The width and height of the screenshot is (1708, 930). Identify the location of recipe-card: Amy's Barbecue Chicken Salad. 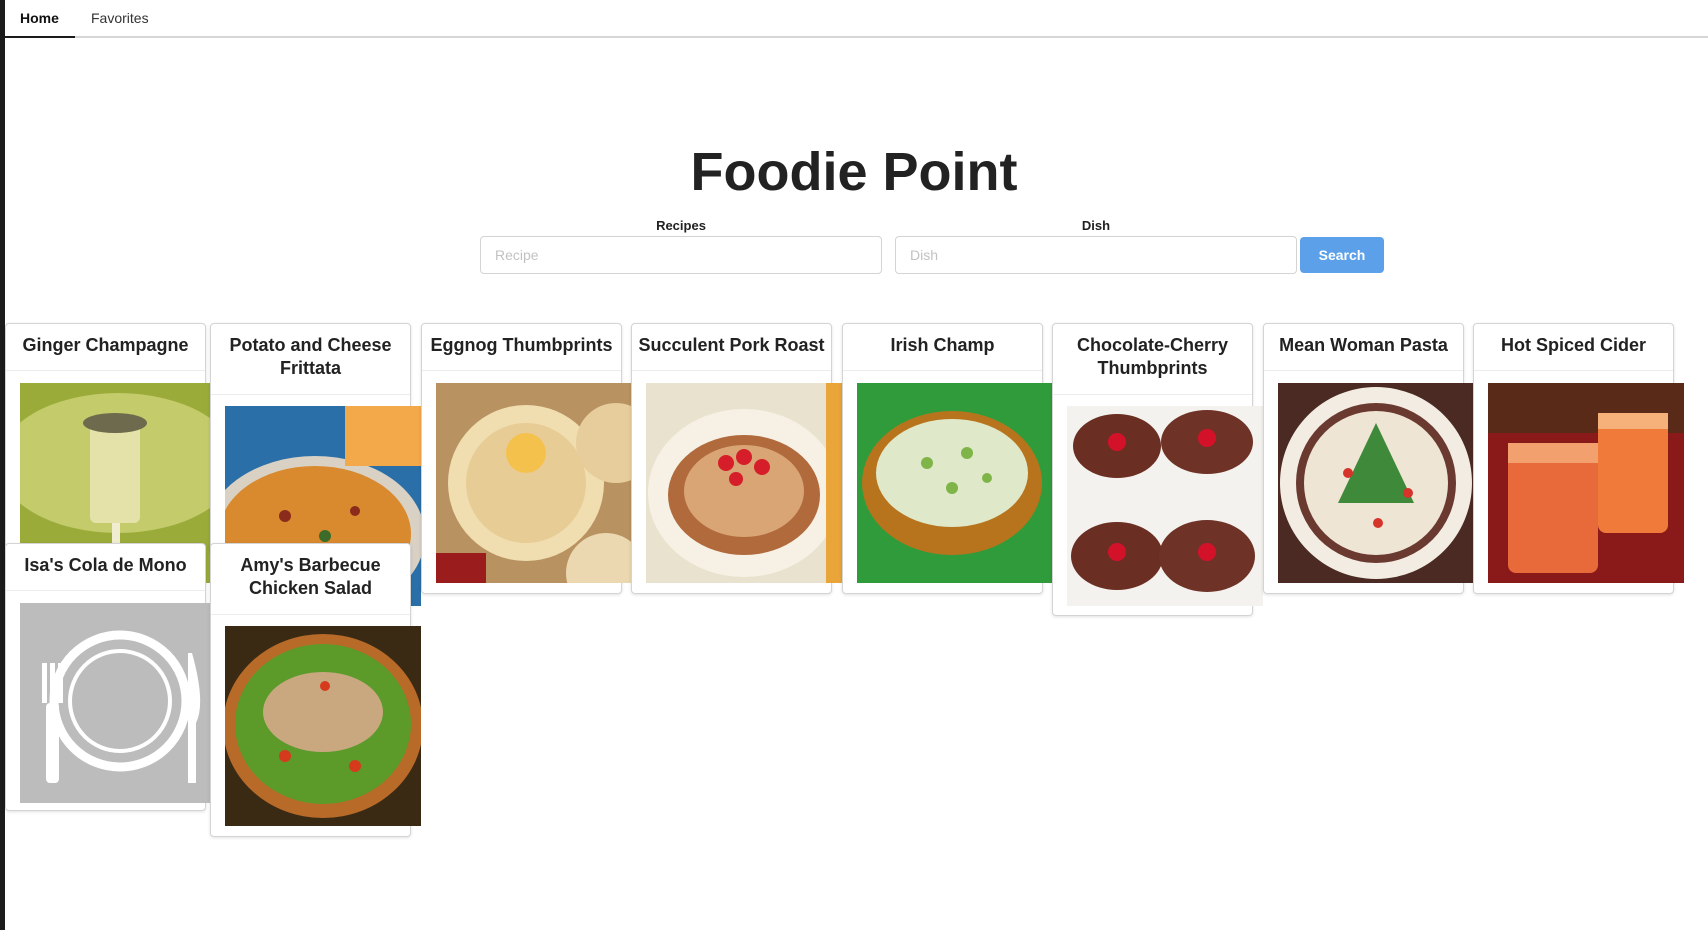
(315, 690).